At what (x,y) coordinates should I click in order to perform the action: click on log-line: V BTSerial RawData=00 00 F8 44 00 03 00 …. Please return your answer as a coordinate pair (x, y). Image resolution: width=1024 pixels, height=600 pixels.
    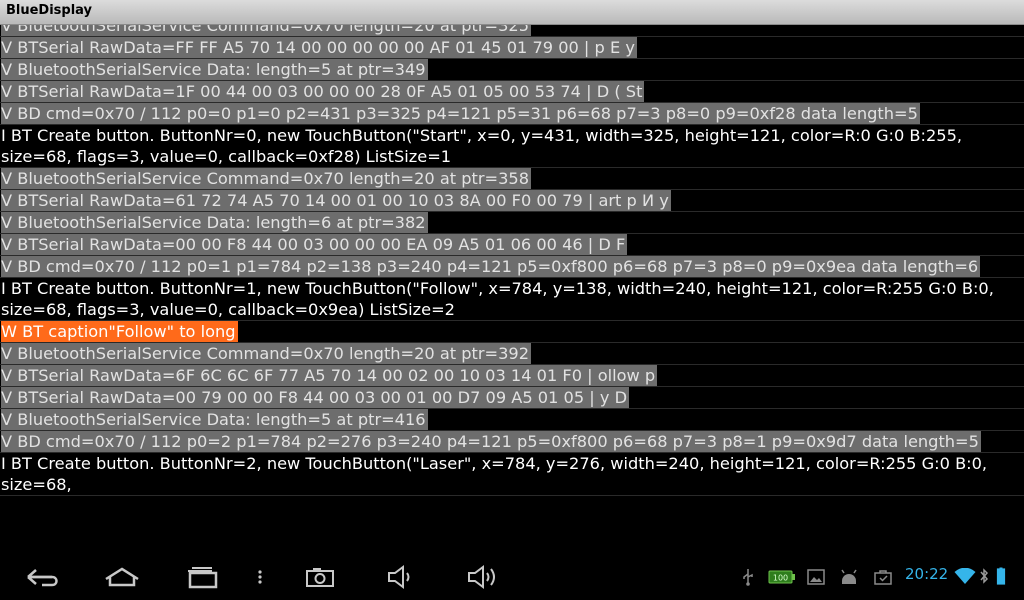
    Looking at the image, I should click on (512, 245).